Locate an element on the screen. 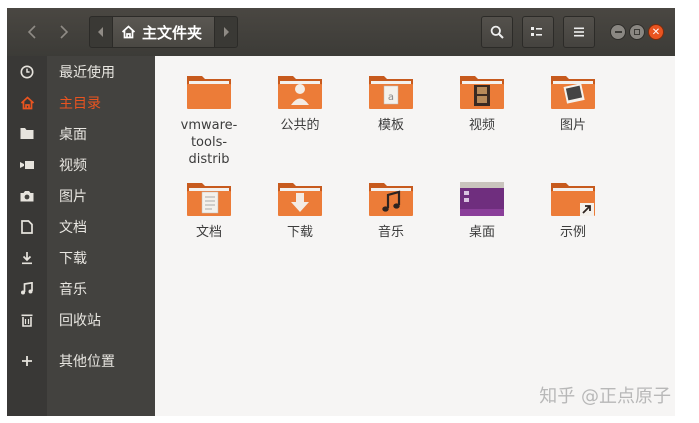 The image size is (699, 423). close-icon: ✕ is located at coordinates (656, 32).